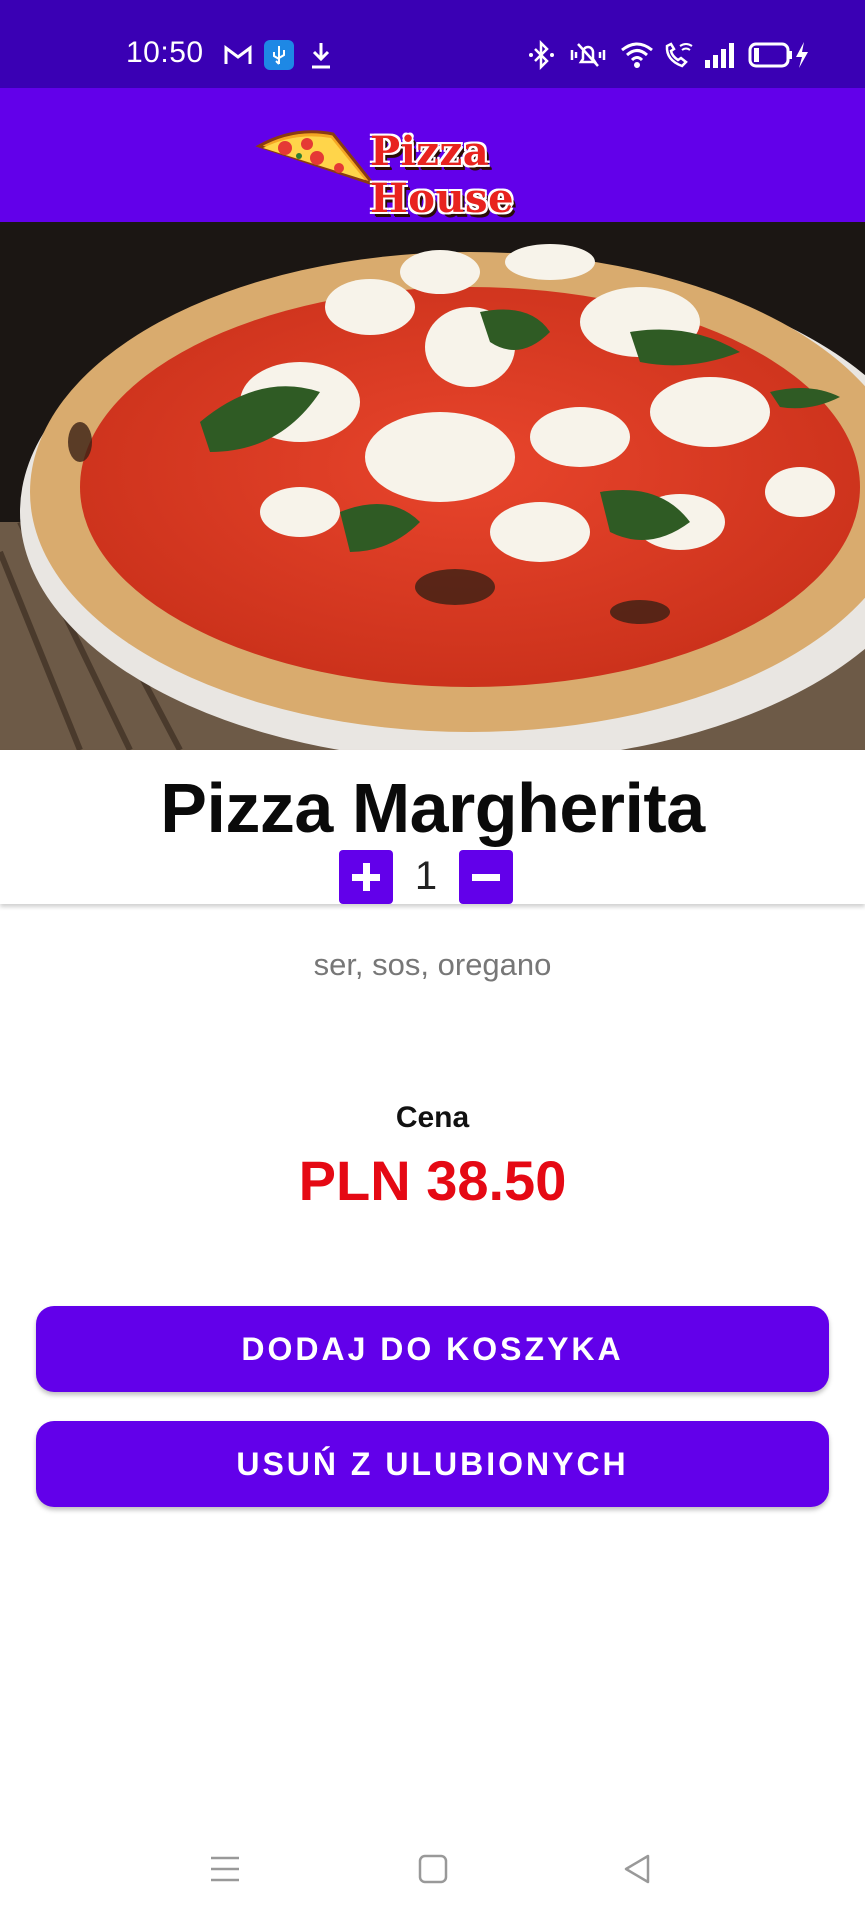 This screenshot has width=865, height=1922. I want to click on wifi-calling-icon, so click(679, 55).